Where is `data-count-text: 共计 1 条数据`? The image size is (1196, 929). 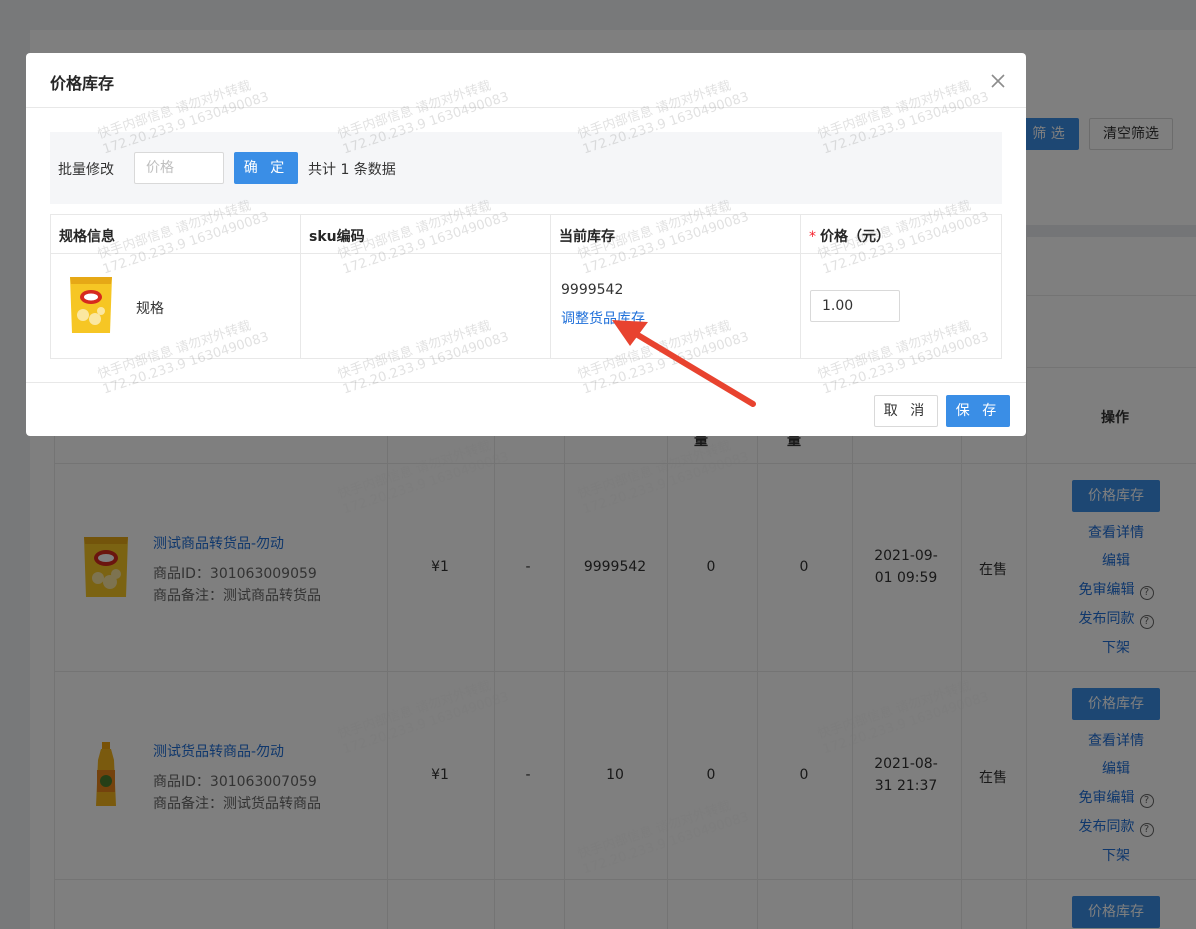 data-count-text: 共计 1 条数据 is located at coordinates (352, 170).